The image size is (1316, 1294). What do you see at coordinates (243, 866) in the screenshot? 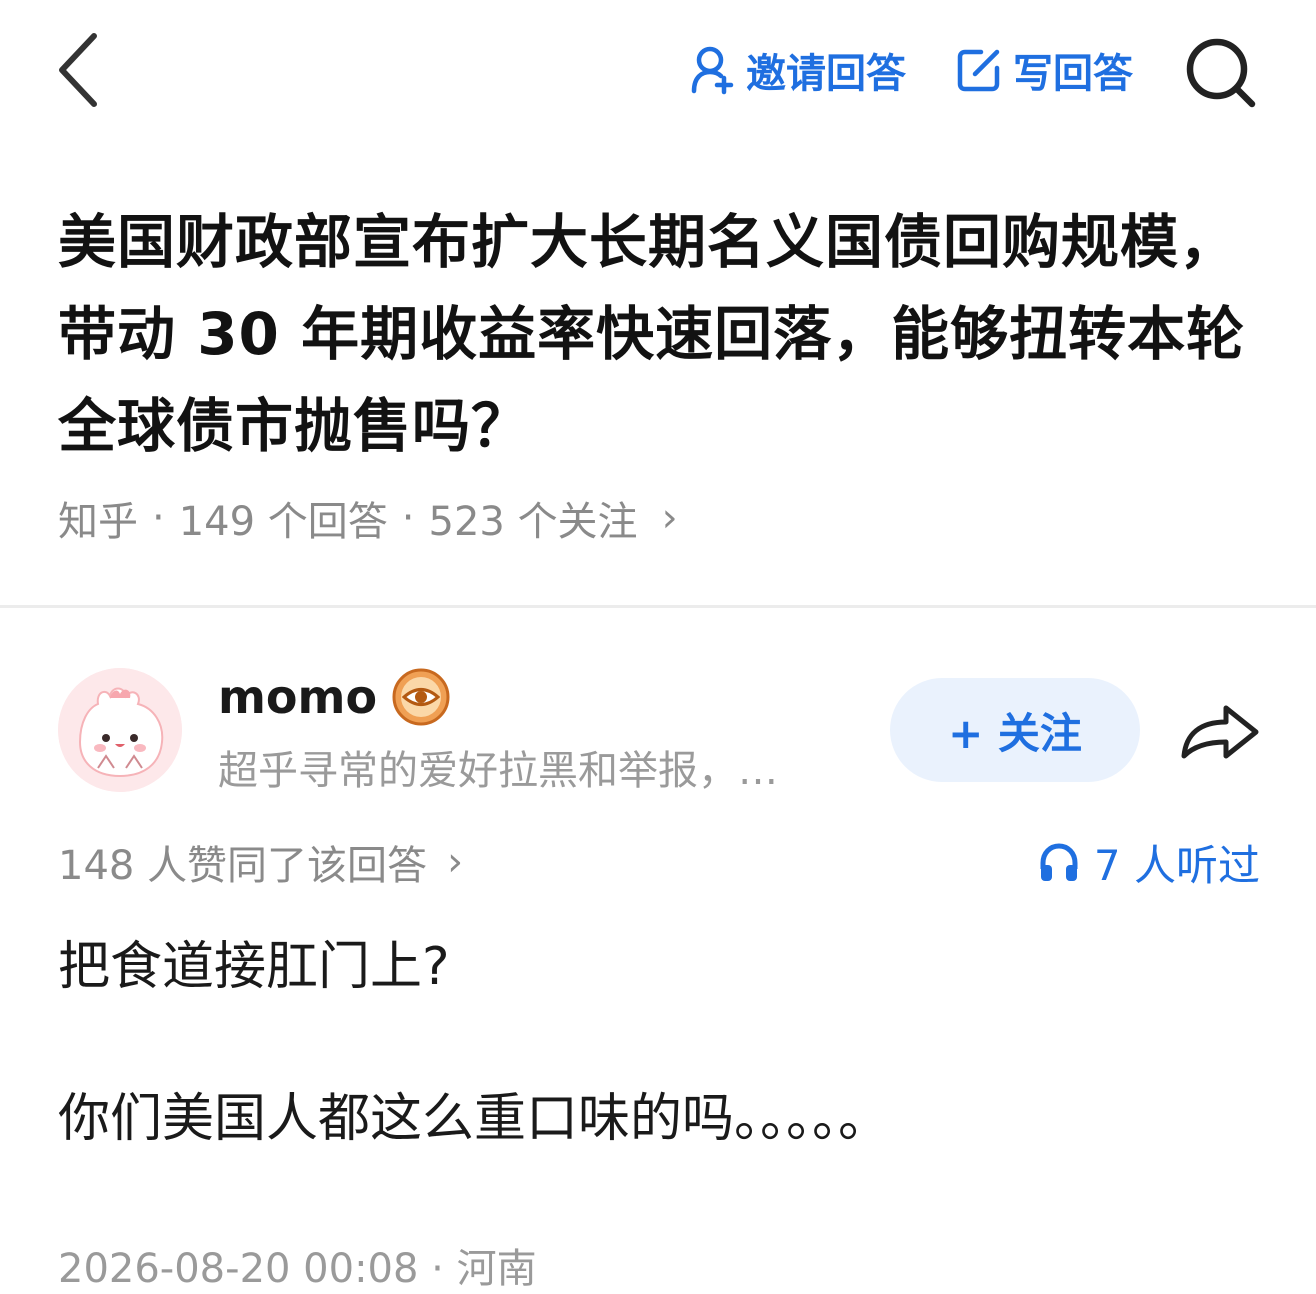
I see `vote-count: 148 人赞同了该回答` at bounding box center [243, 866].